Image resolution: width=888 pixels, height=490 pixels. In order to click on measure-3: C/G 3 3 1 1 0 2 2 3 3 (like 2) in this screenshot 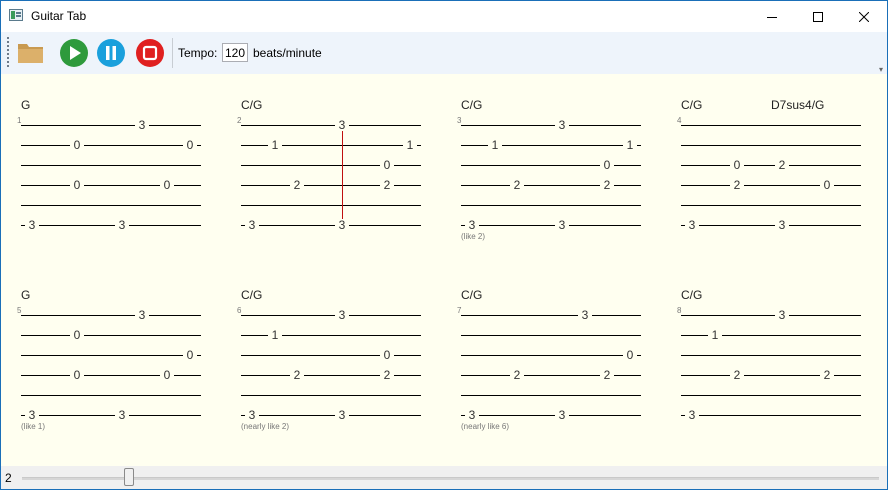, I will do `click(549, 170)`.